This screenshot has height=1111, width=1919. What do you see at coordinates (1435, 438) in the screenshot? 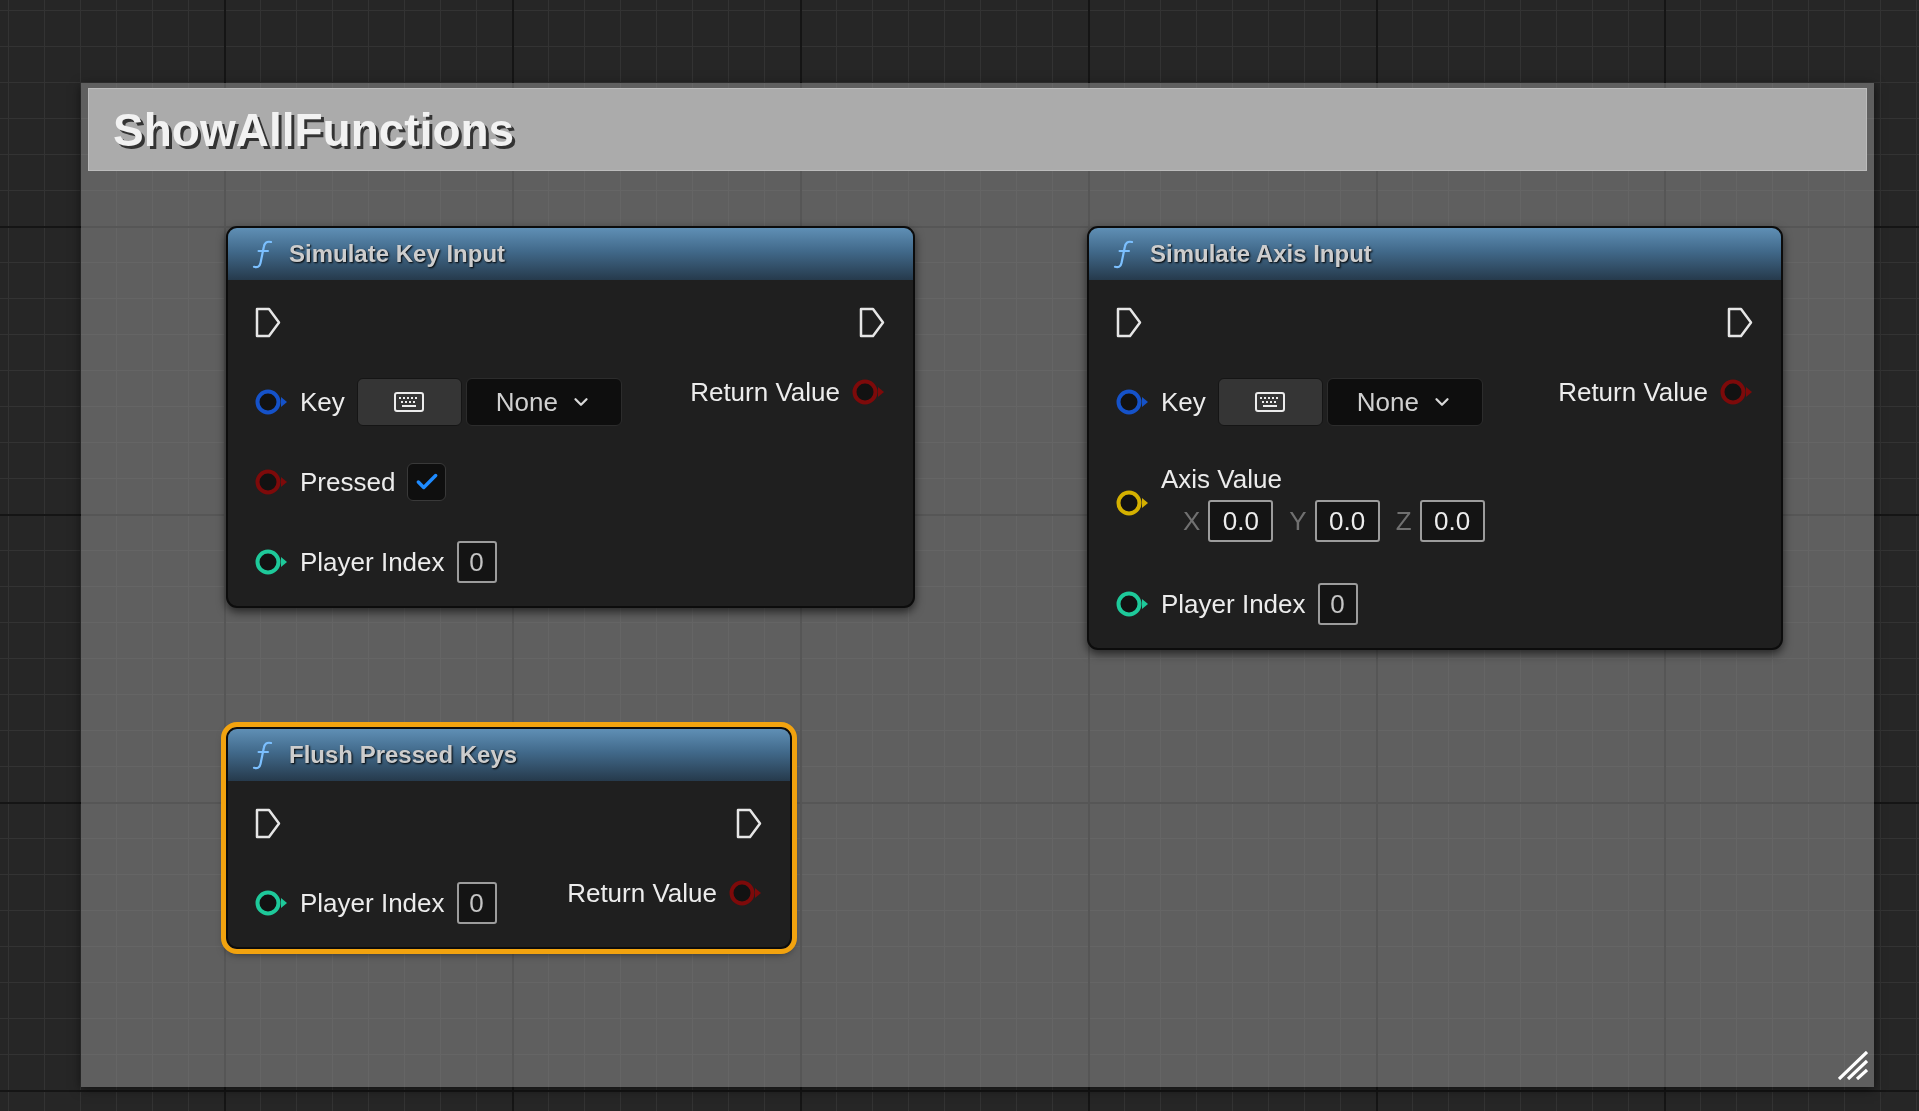
I see `function-node: Simulate Axis Input Key None Axis Value X 0.0 Y 0.0 Z 0.0 Player Index 0 Return Value` at bounding box center [1435, 438].